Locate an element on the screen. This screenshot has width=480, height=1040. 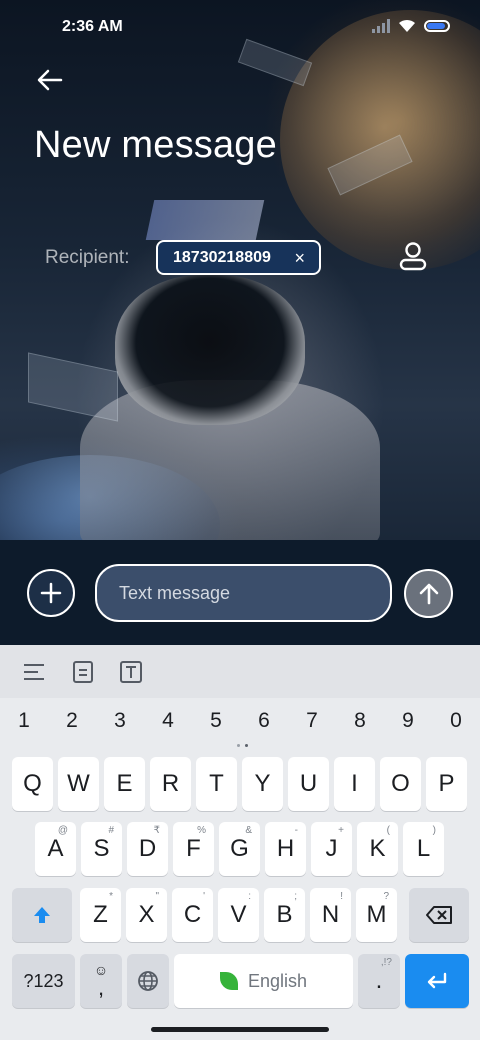
key-x-hint: " is located at coordinates (157, 896).